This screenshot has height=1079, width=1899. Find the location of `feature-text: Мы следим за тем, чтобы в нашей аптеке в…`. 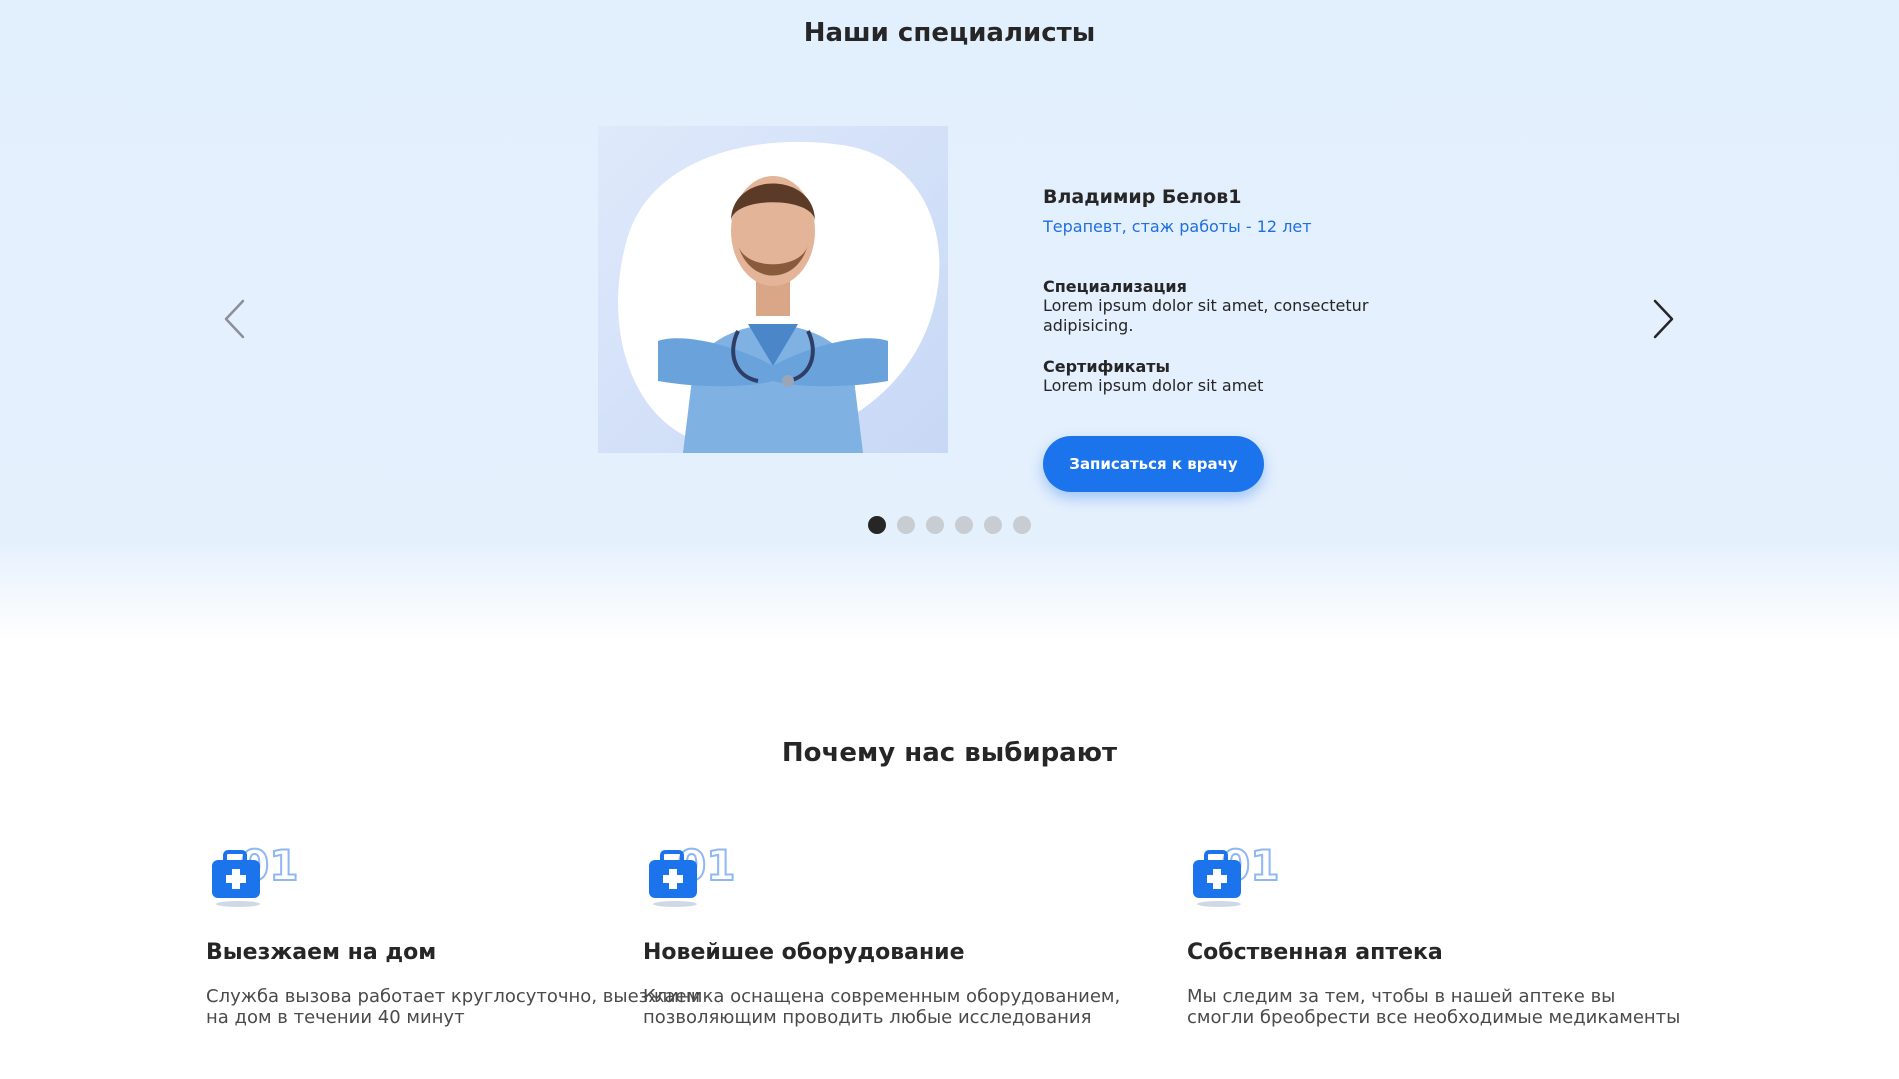

feature-text: Мы следим за тем, чтобы в нашей аптеке в… is located at coordinates (1434, 1007).